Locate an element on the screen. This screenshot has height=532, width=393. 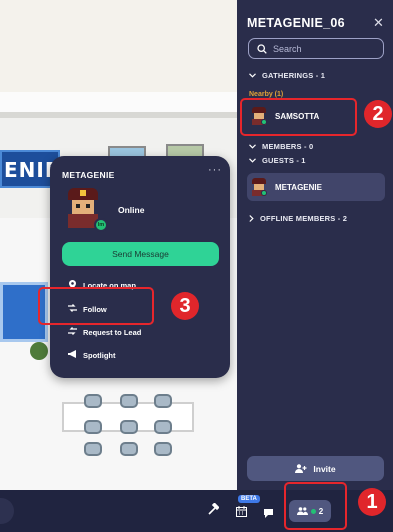
offline-section-toggle: OFFLINE MEMBERS - 2 is located at coordinates (298, 218).